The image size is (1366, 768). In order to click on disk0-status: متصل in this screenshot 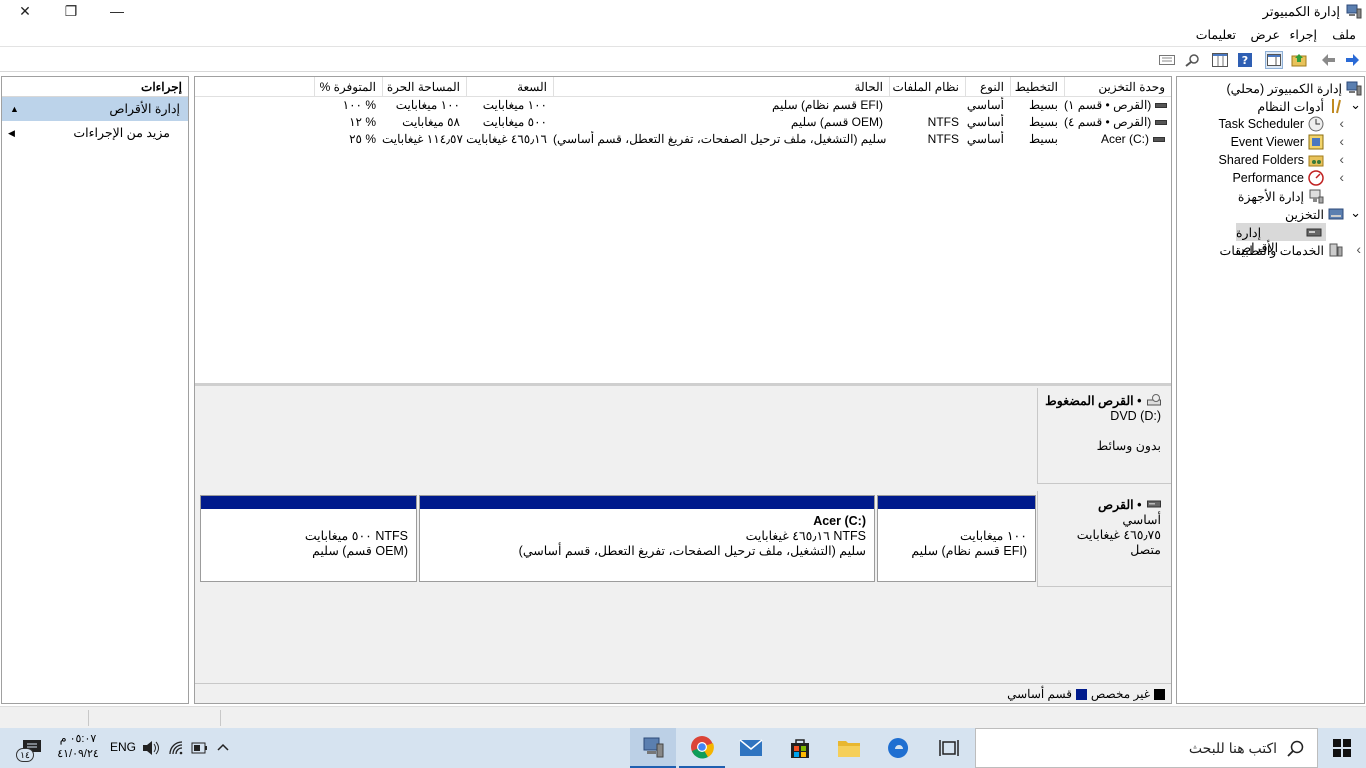, I will do `click(1145, 550)`.